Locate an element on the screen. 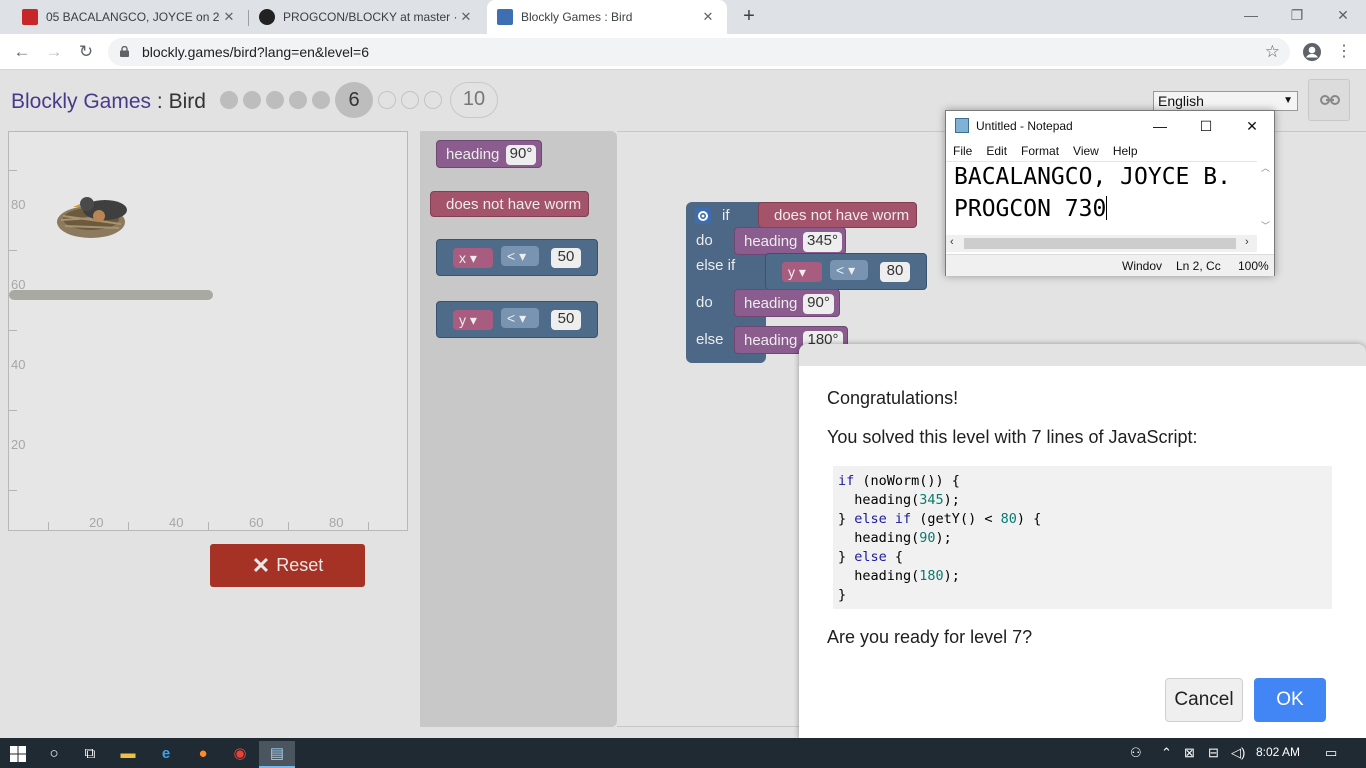 The height and width of the screenshot is (768, 1366). scroll-right-icon: › is located at coordinates (1247, 242).